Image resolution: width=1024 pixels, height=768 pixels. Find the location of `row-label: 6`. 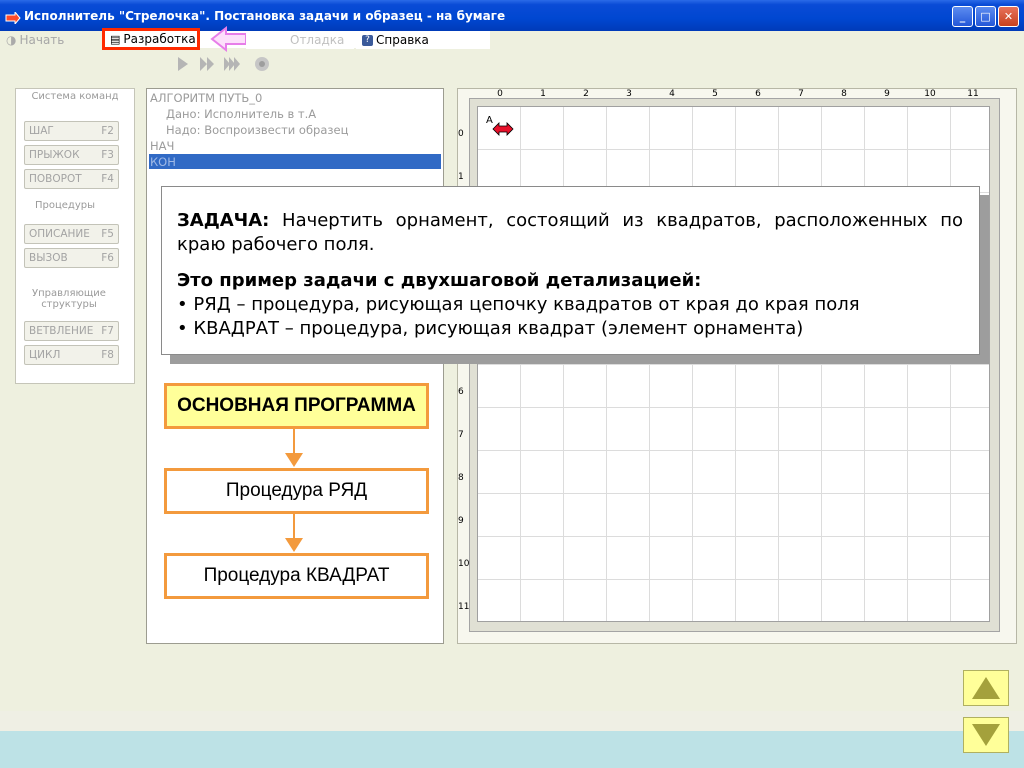

row-label: 6 is located at coordinates (461, 392).